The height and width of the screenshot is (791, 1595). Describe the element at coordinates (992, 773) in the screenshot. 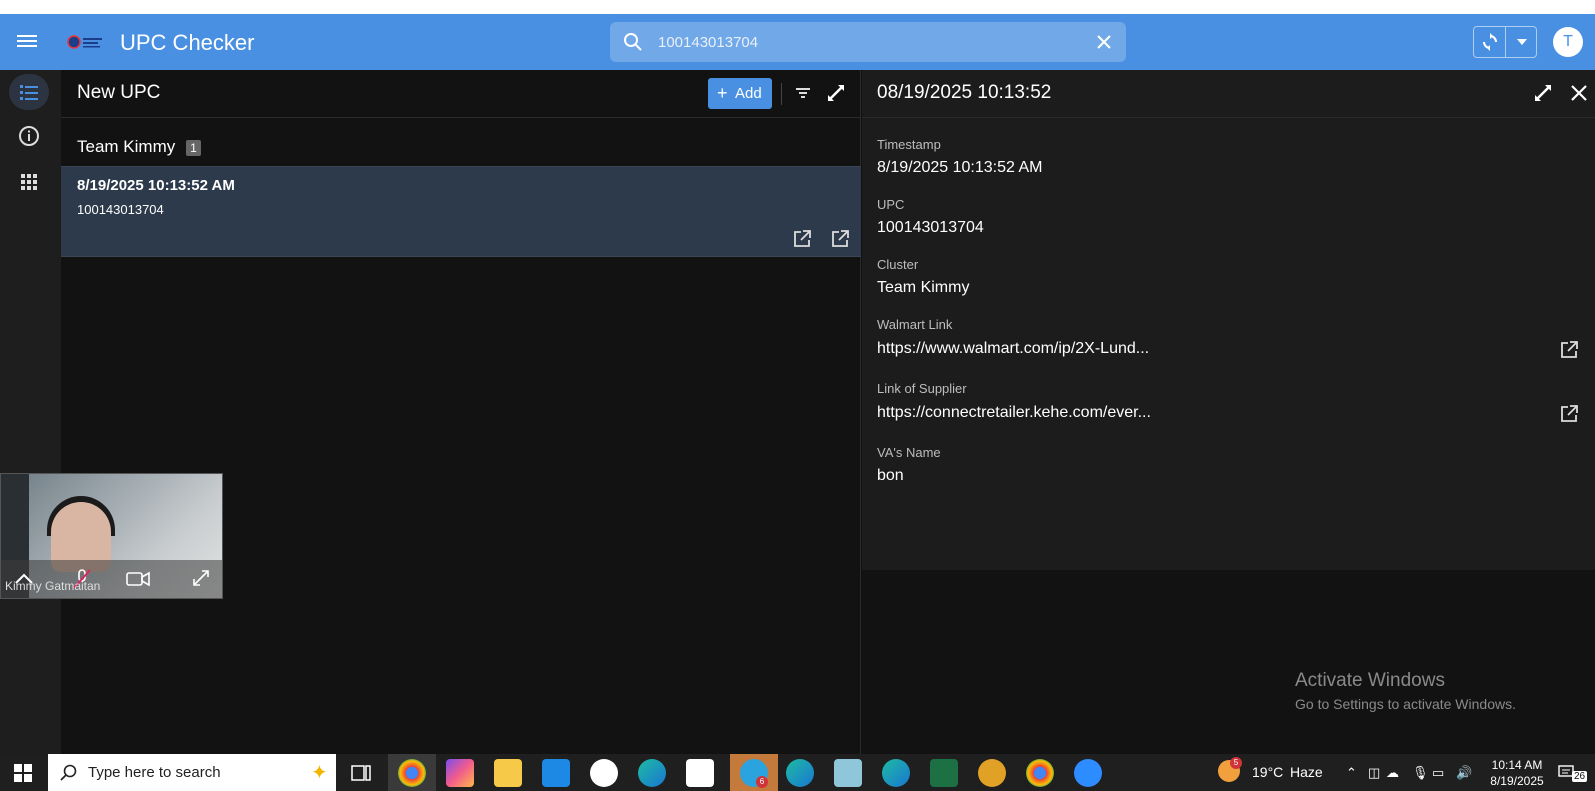

I see `game-icon` at that location.